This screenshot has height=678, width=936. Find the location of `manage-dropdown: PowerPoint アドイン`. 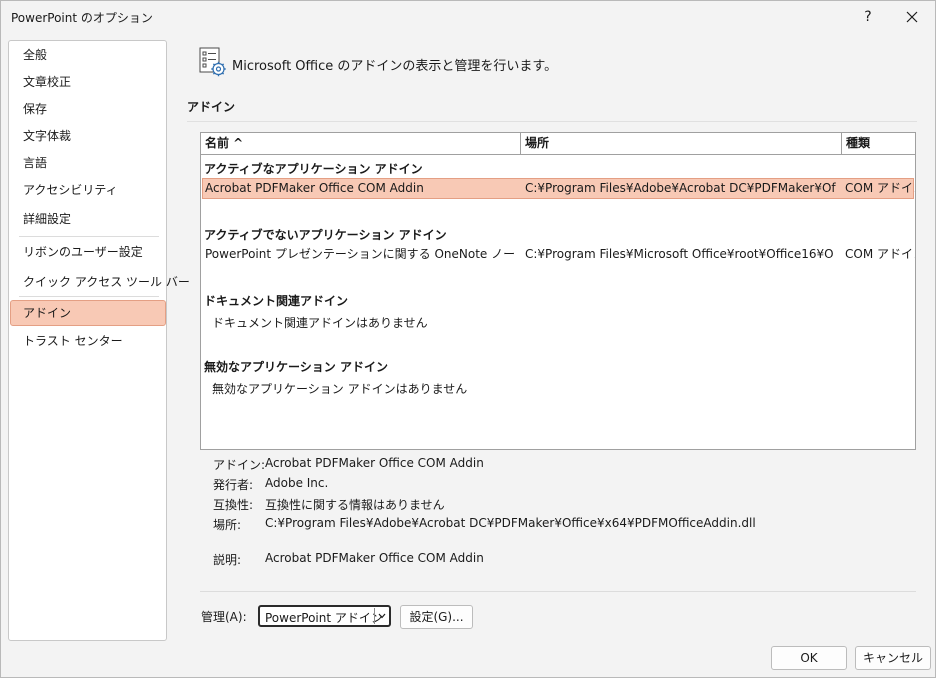

manage-dropdown: PowerPoint アドイン is located at coordinates (324, 616).